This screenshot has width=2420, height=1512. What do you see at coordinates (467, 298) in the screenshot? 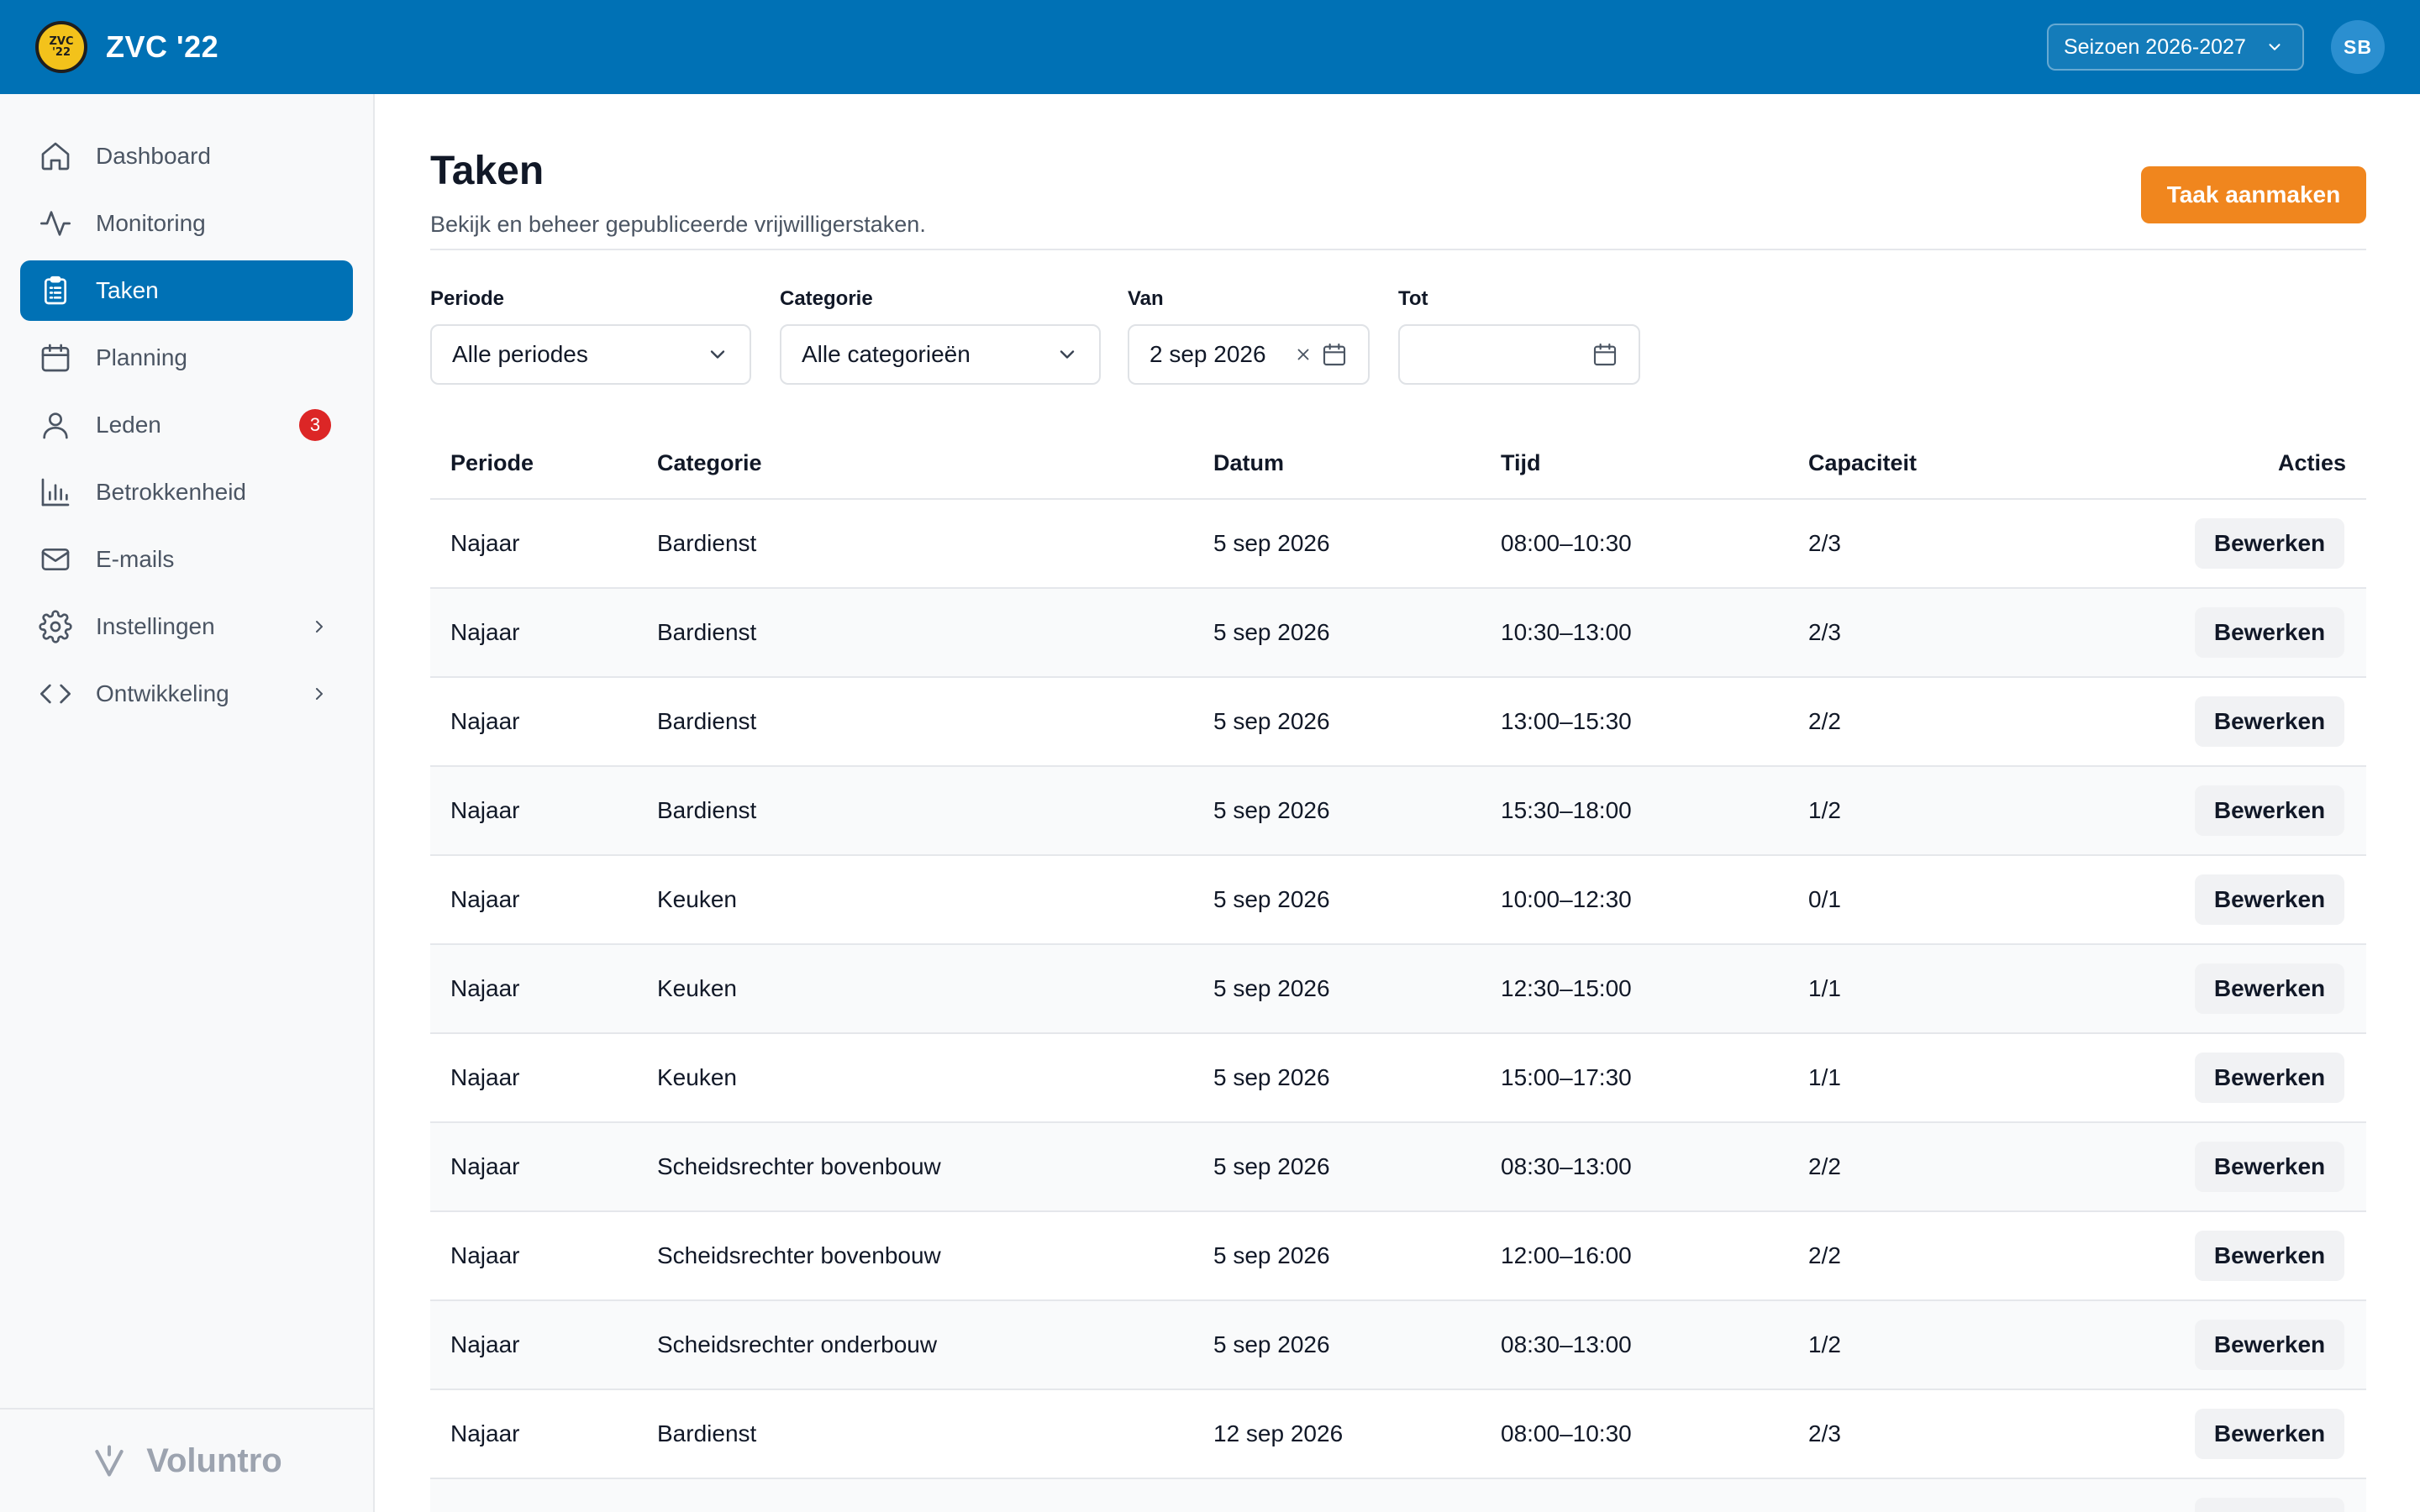
I see `period-filter-label: Periode` at bounding box center [467, 298].